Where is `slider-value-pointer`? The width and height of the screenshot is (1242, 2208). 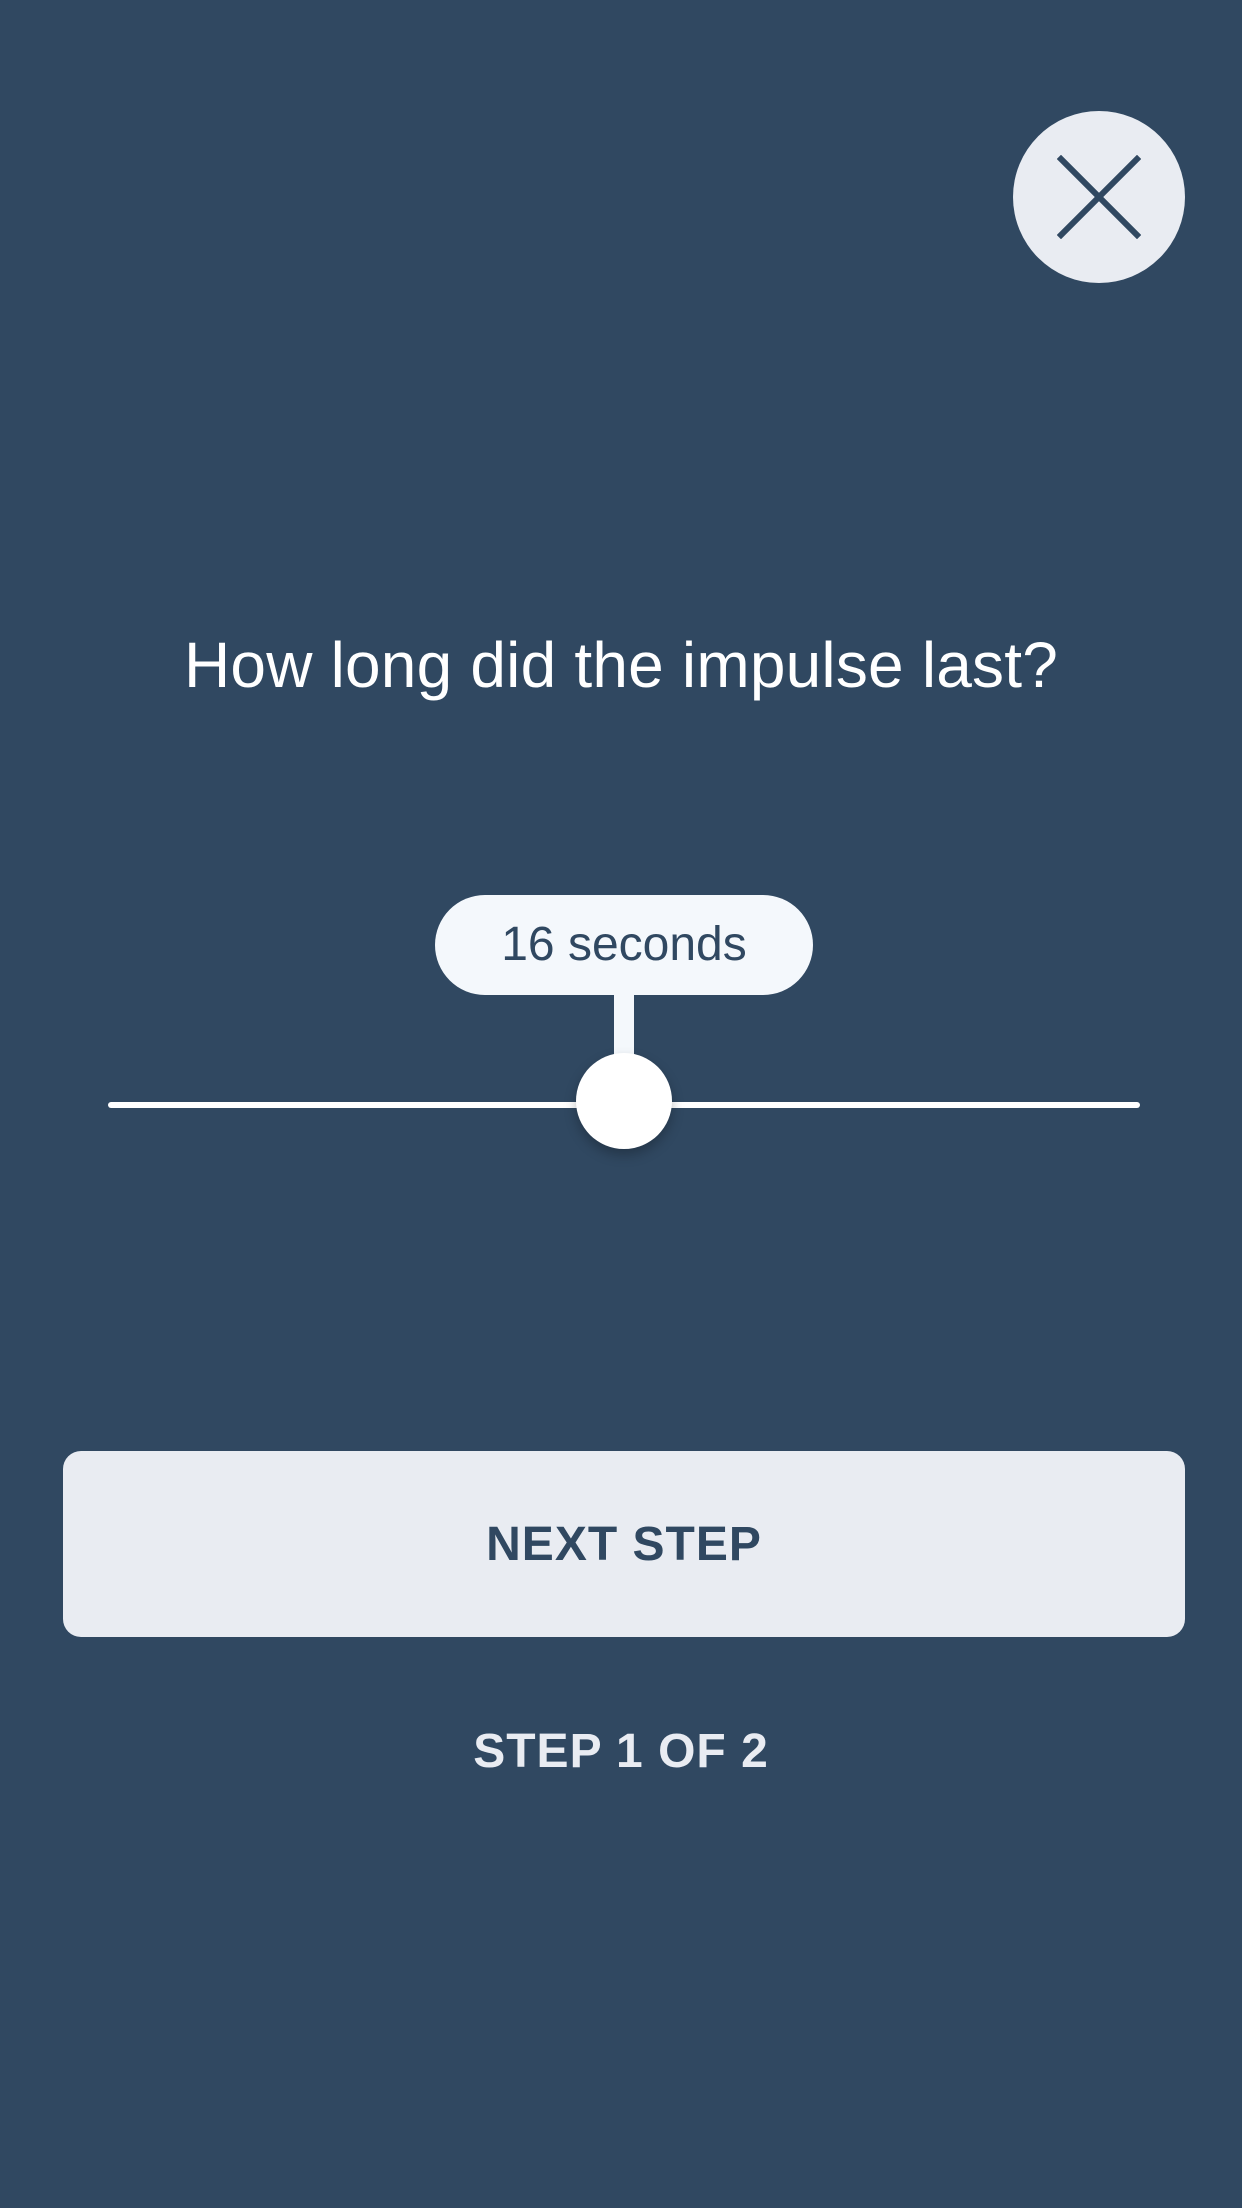 slider-value-pointer is located at coordinates (624, 1026).